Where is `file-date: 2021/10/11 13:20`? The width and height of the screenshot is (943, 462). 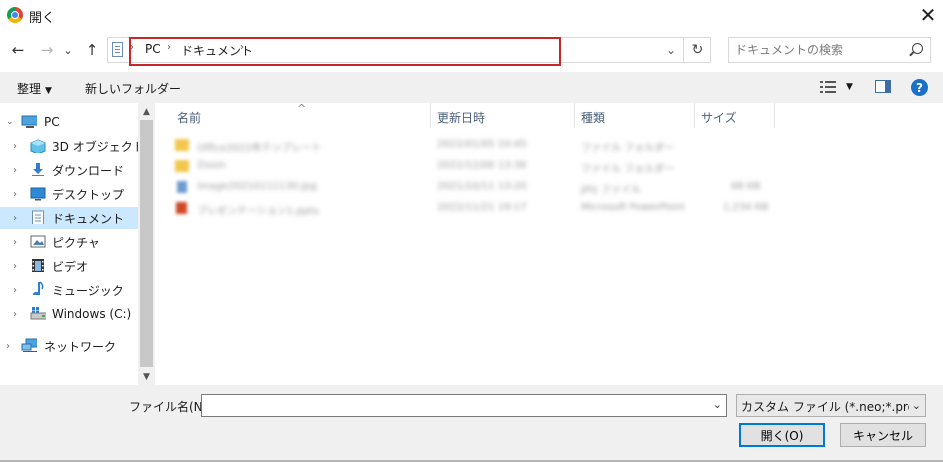
file-date: 2021/10/11 13:20 is located at coordinates (482, 186).